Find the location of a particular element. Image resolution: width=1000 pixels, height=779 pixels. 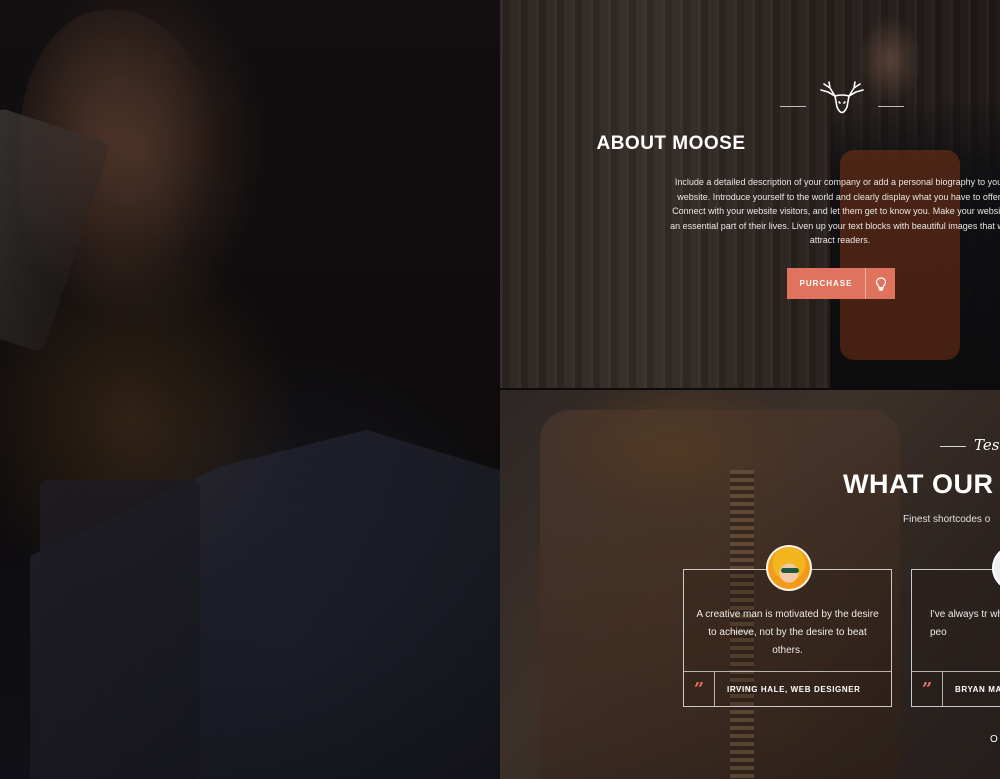

moose-antlers-icon is located at coordinates (842, 97).